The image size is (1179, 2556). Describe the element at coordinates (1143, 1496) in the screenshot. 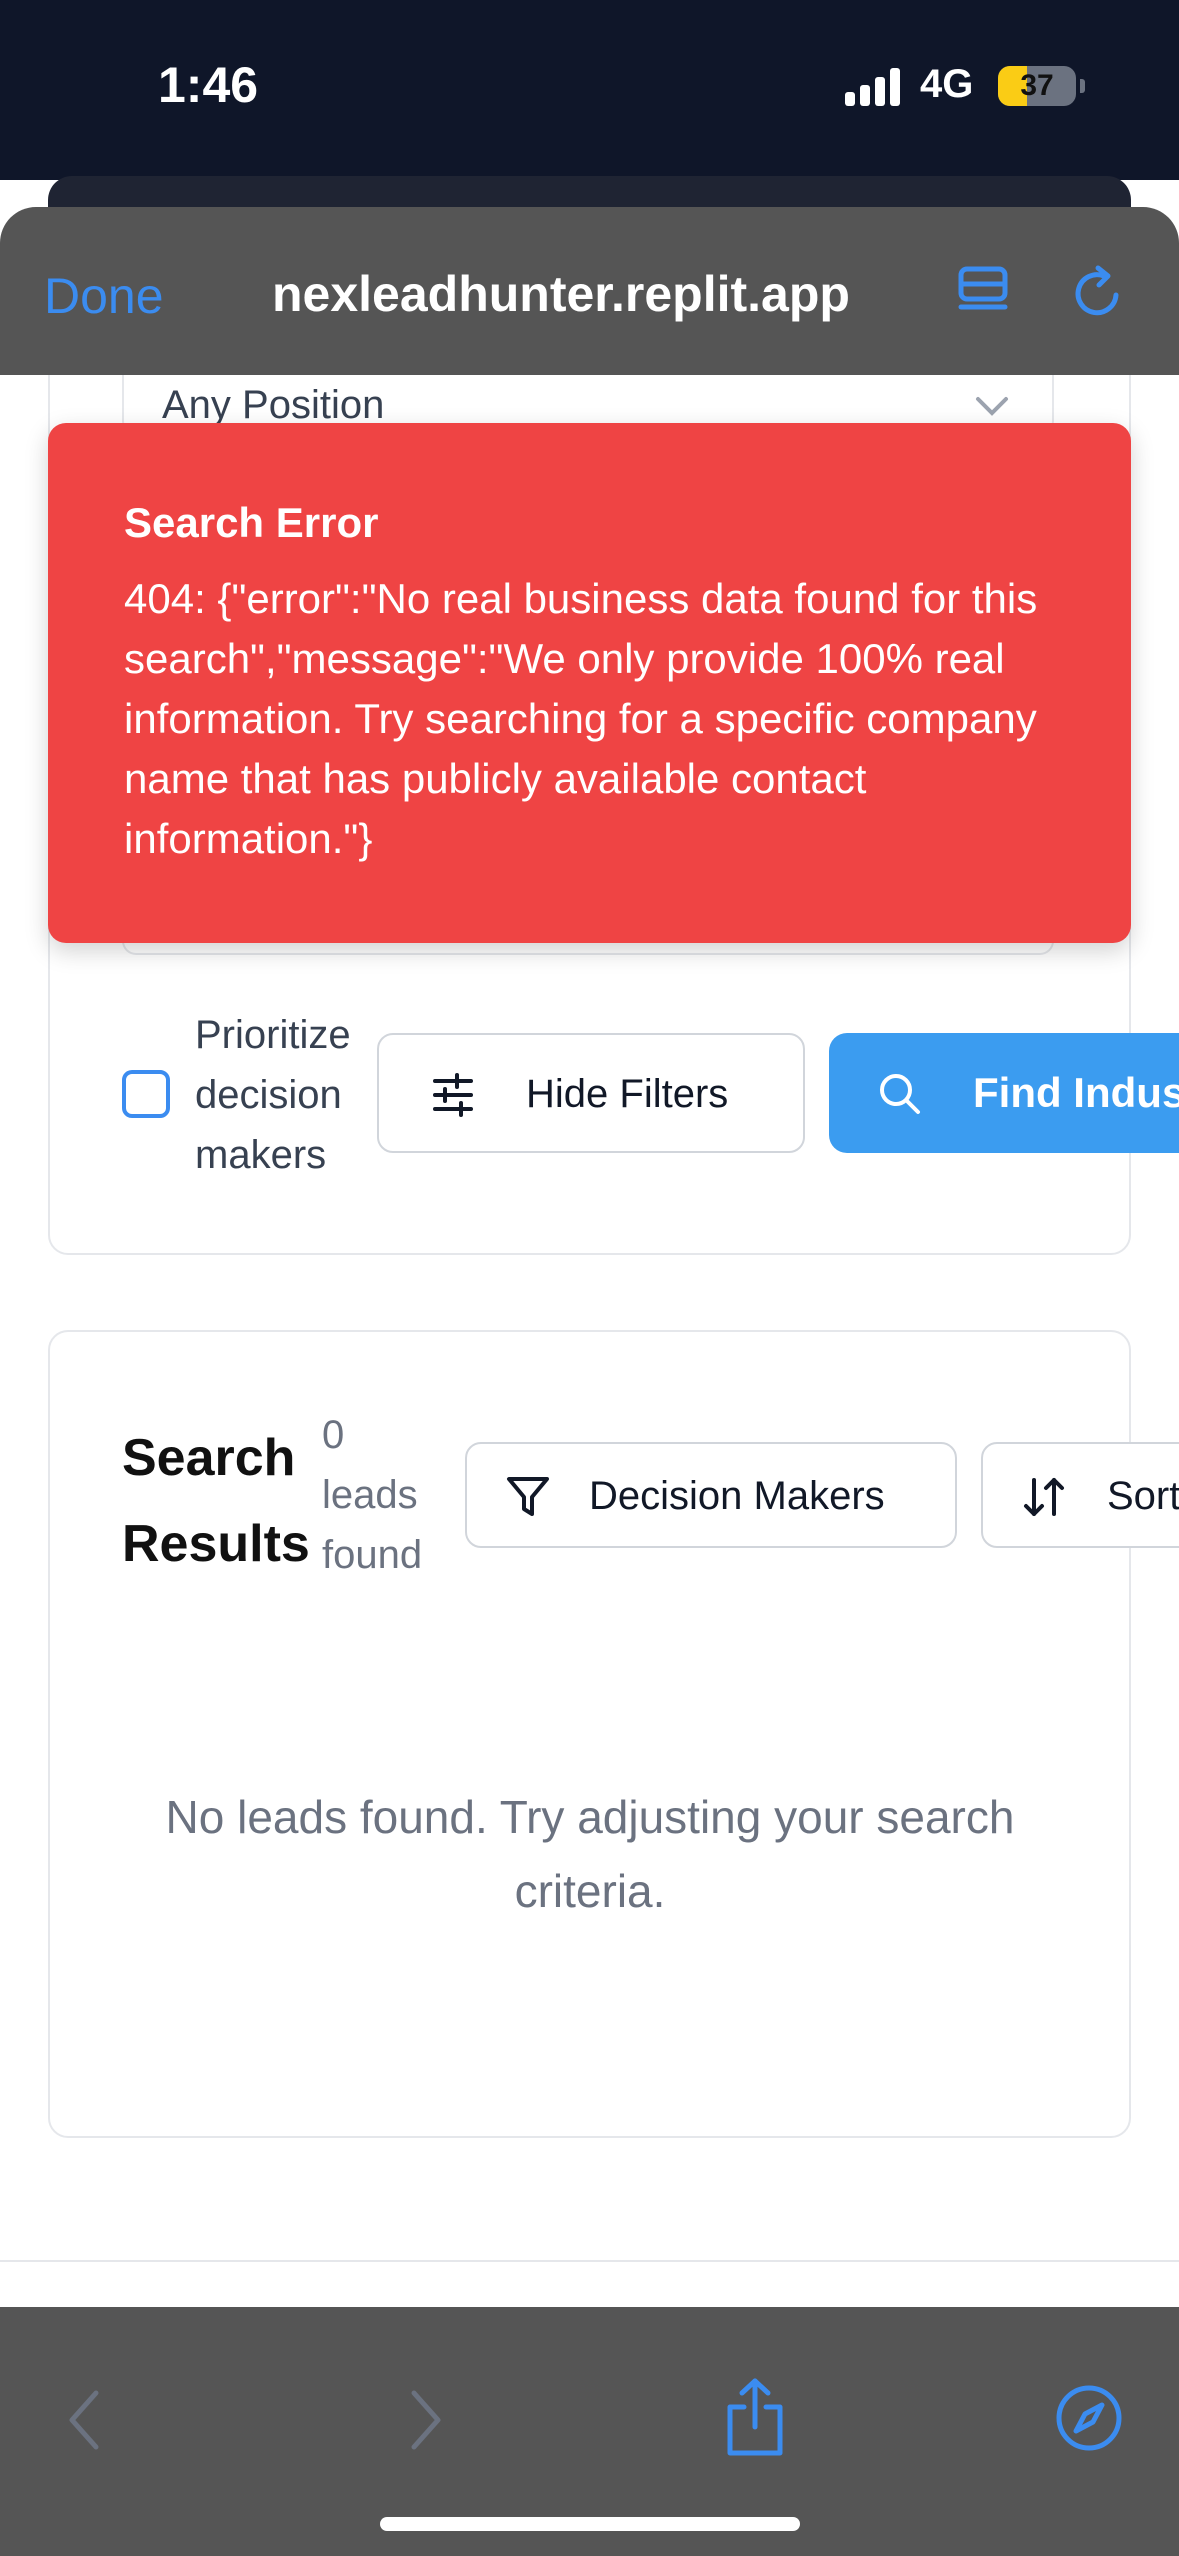

I see `sort-label: Sort` at that location.